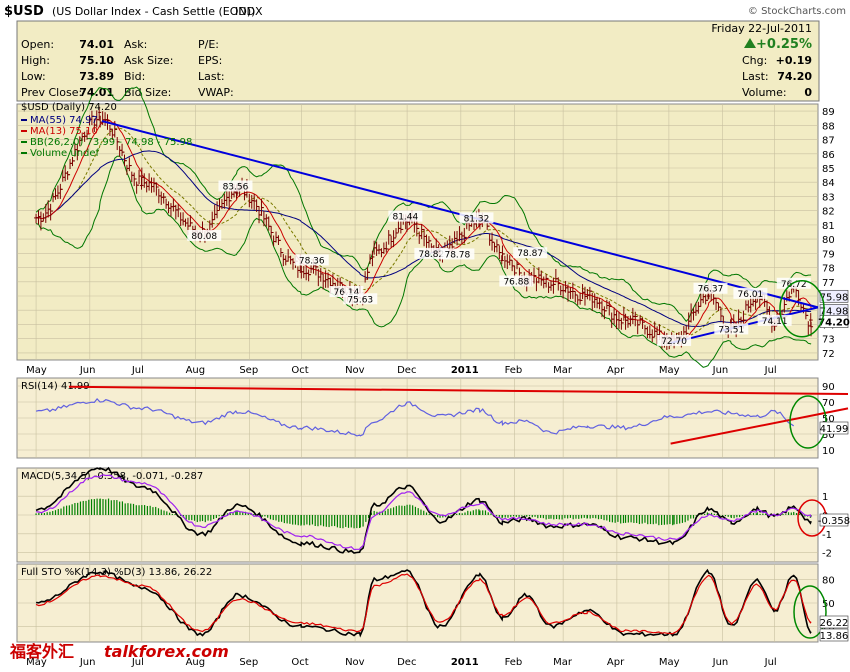  I want to click on quote-value: 0, so click(808, 92).